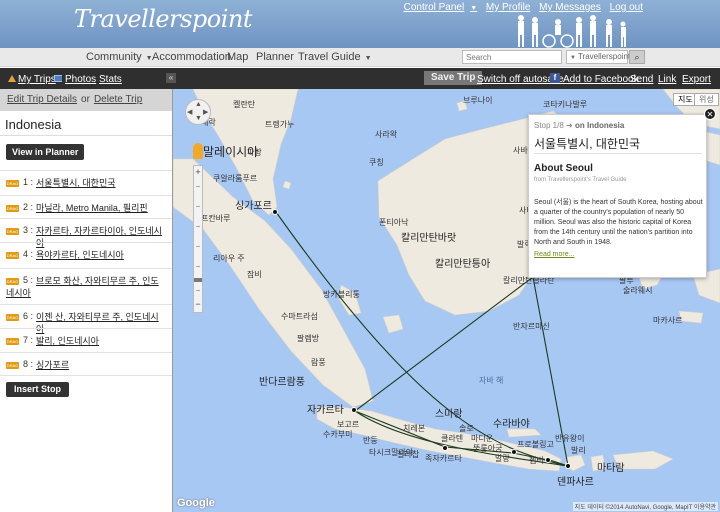 The height and width of the screenshot is (512, 720). What do you see at coordinates (101, 183) in the screenshot?
I see `stop-link: 서울특별시, 대한민국` at bounding box center [101, 183].